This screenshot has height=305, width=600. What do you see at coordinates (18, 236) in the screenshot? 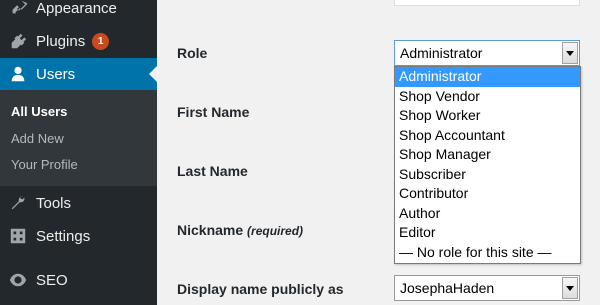
I see `settings-icon` at bounding box center [18, 236].